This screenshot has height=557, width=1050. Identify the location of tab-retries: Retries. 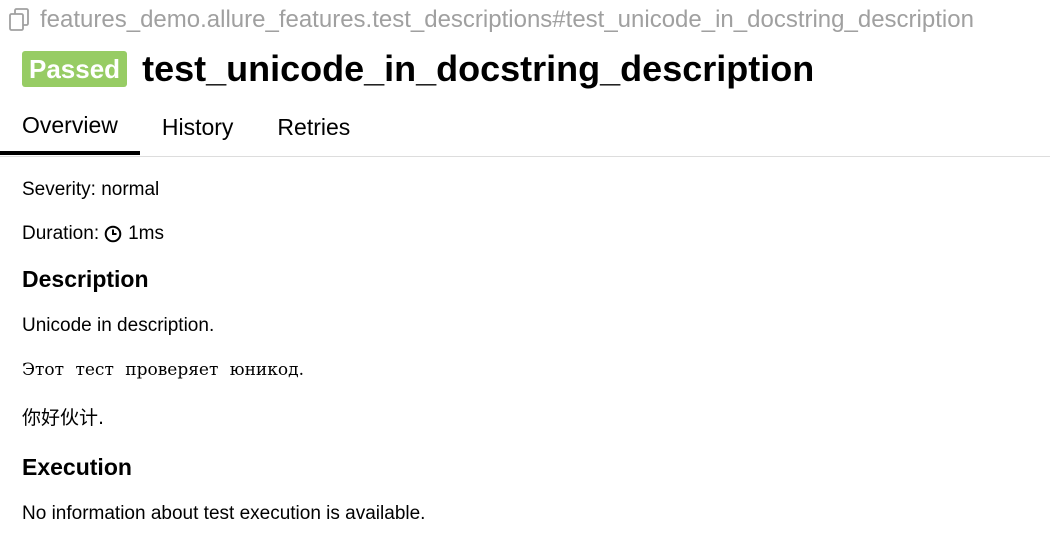
(313, 127).